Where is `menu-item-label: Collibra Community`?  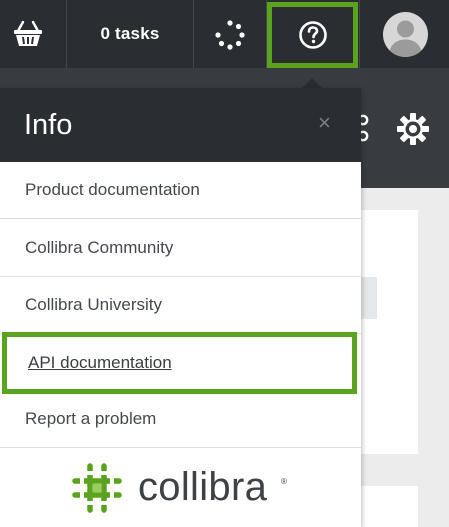
menu-item-label: Collibra Community is located at coordinates (99, 247).